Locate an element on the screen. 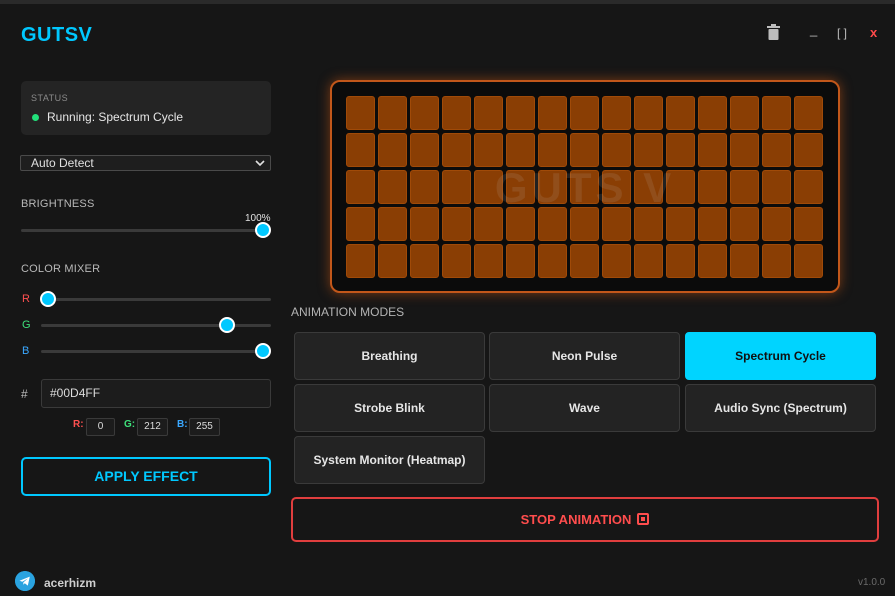 The width and height of the screenshot is (895, 596). r-readout-value: 0 is located at coordinates (100, 427).